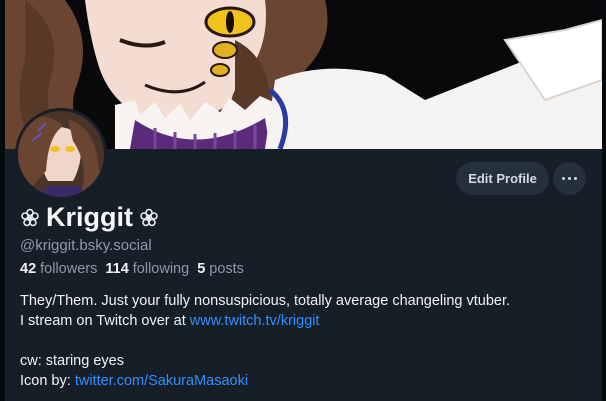 The height and width of the screenshot is (401, 606). I want to click on followers-label: followers, so click(69, 269).